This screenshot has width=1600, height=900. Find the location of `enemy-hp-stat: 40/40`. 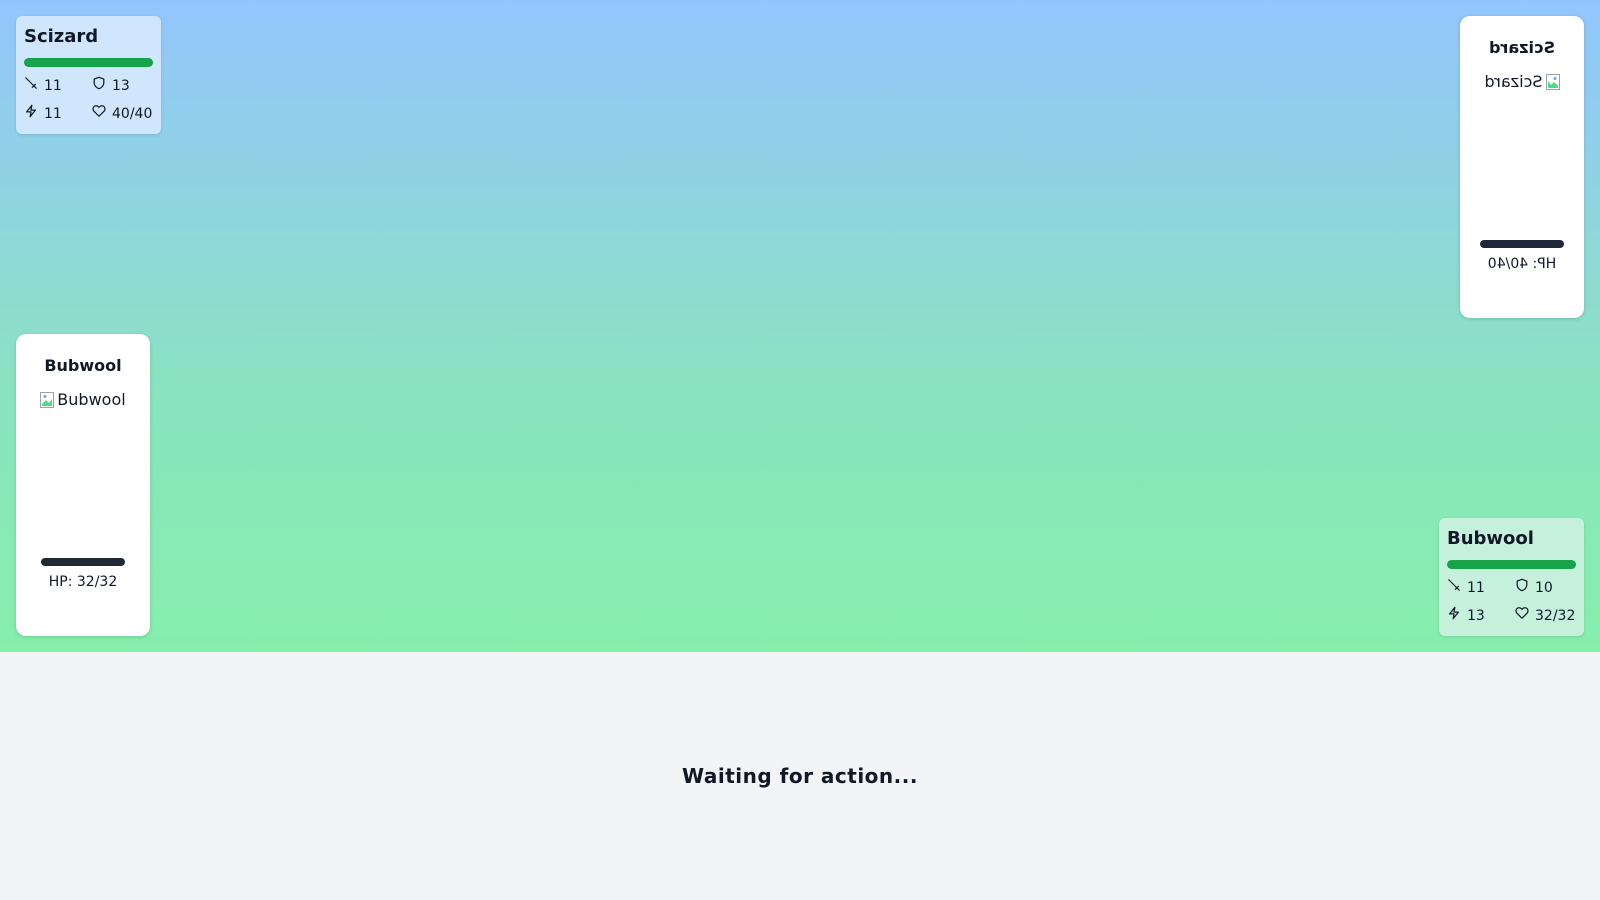

enemy-hp-stat: 40/40 is located at coordinates (122, 114).